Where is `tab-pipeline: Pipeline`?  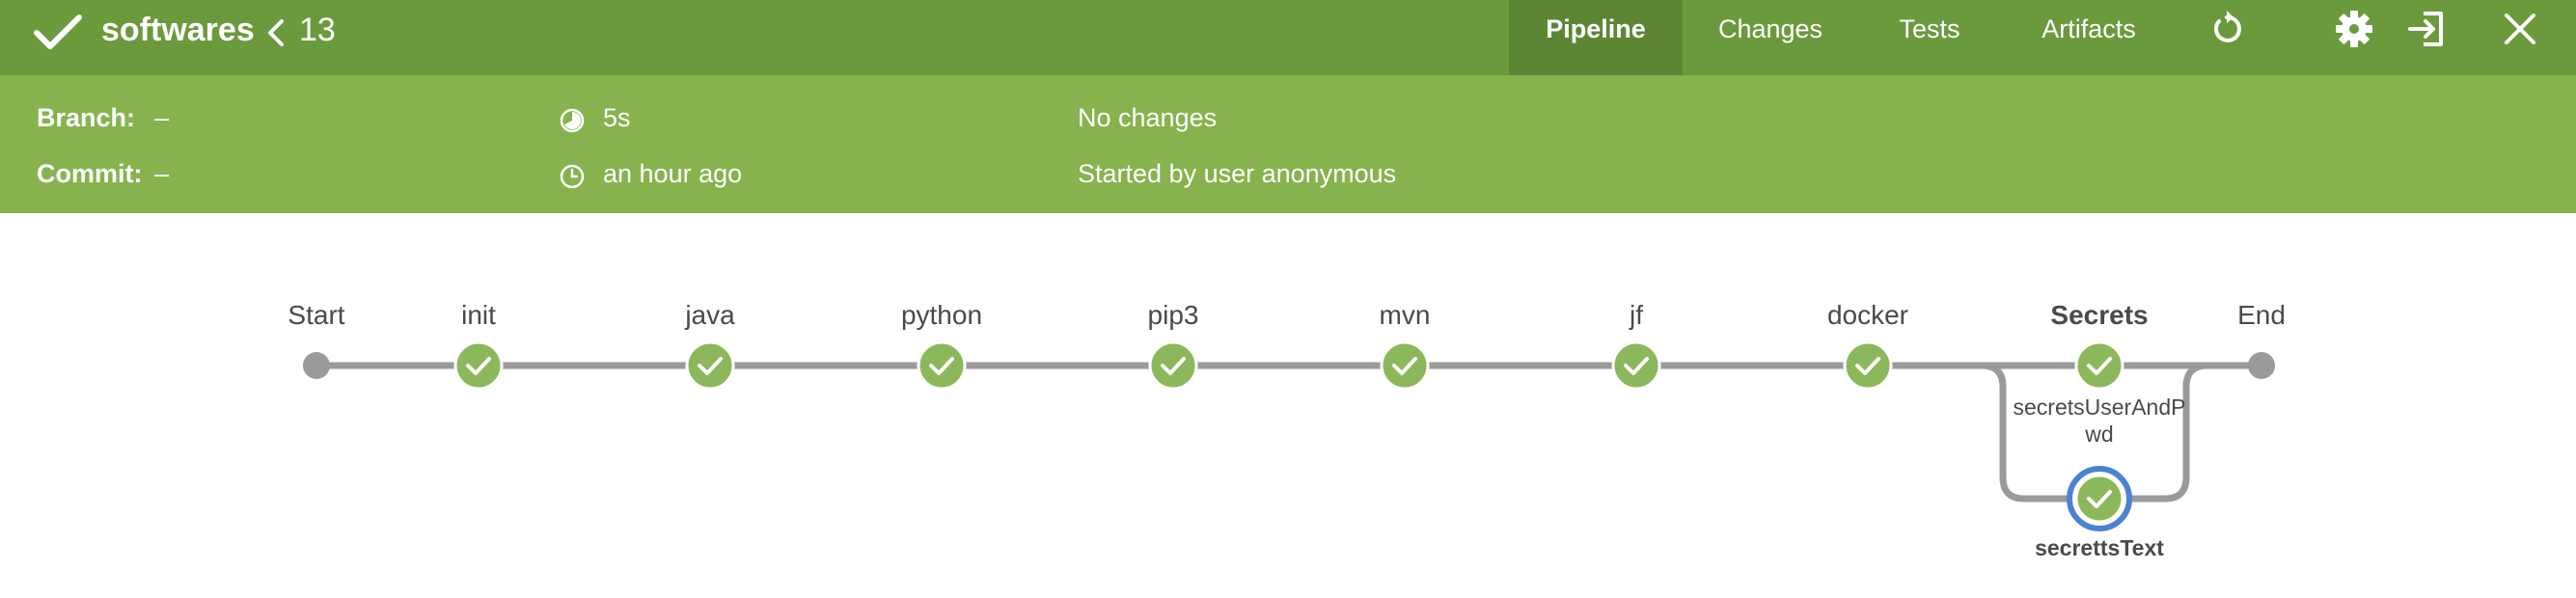
tab-pipeline: Pipeline is located at coordinates (1596, 37).